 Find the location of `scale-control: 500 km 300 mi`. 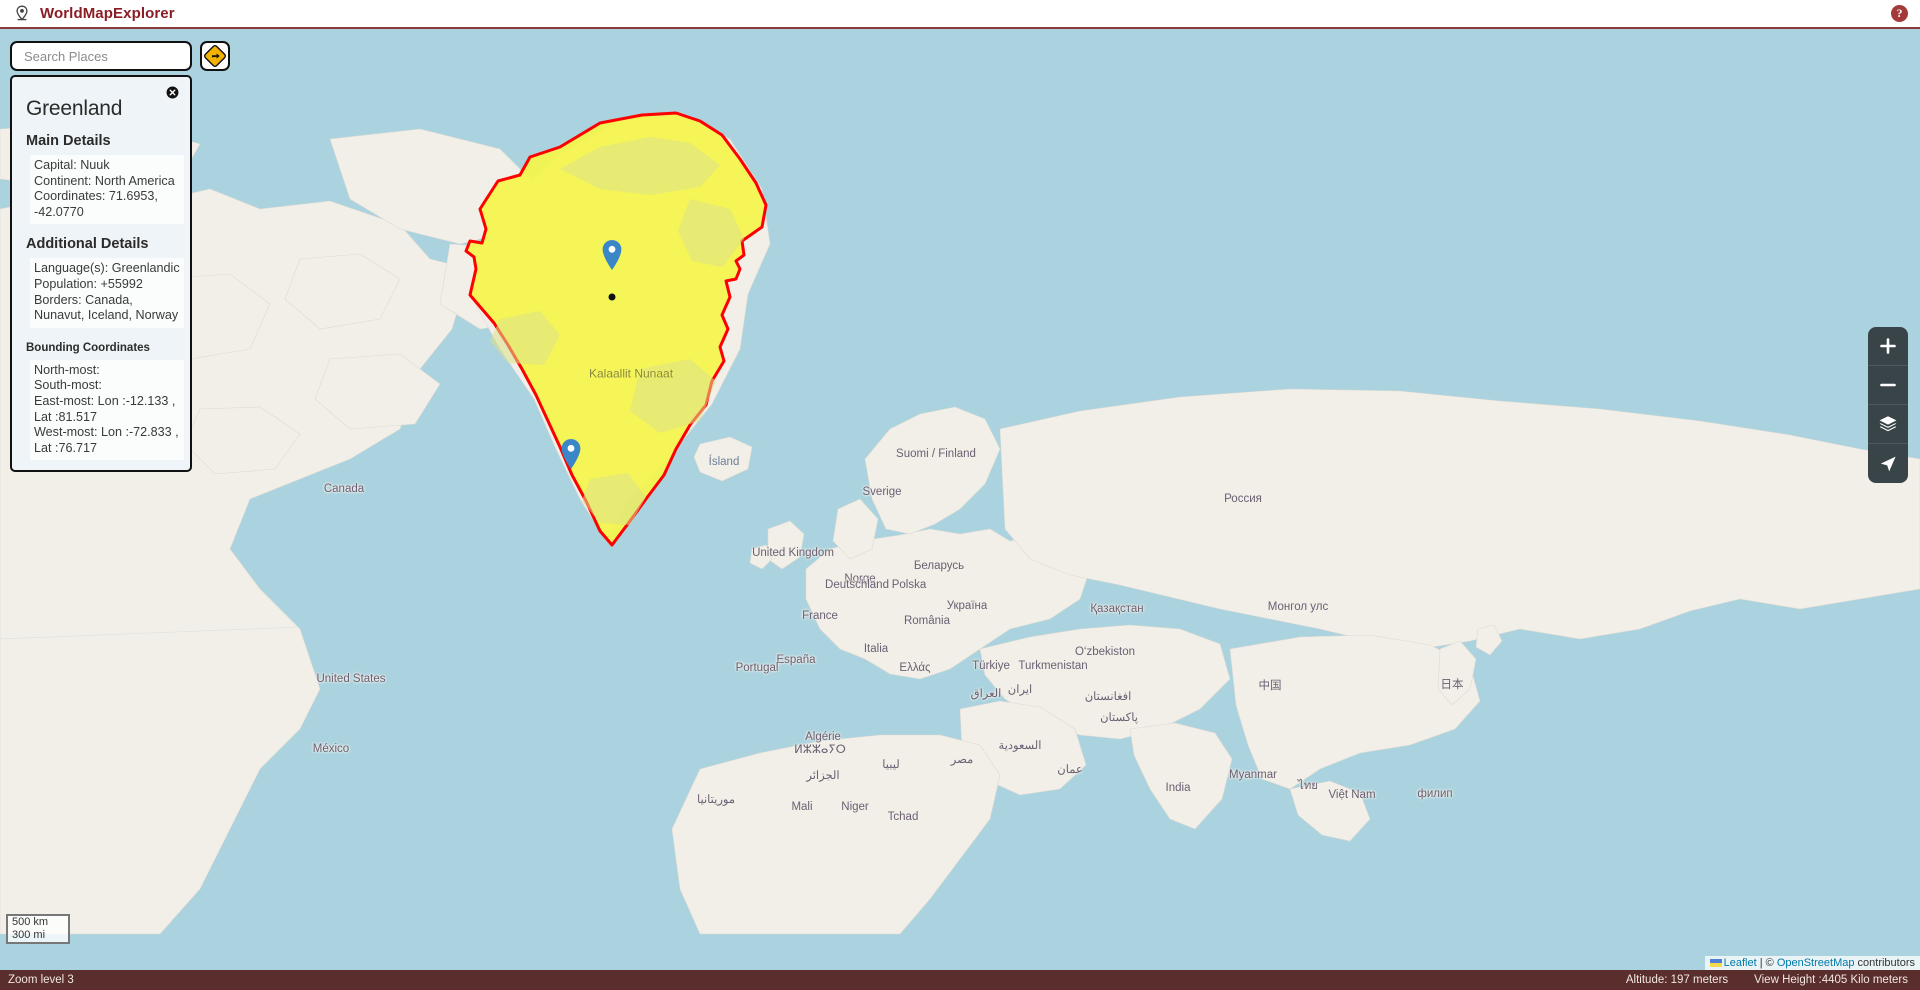

scale-control: 500 km 300 mi is located at coordinates (38, 929).